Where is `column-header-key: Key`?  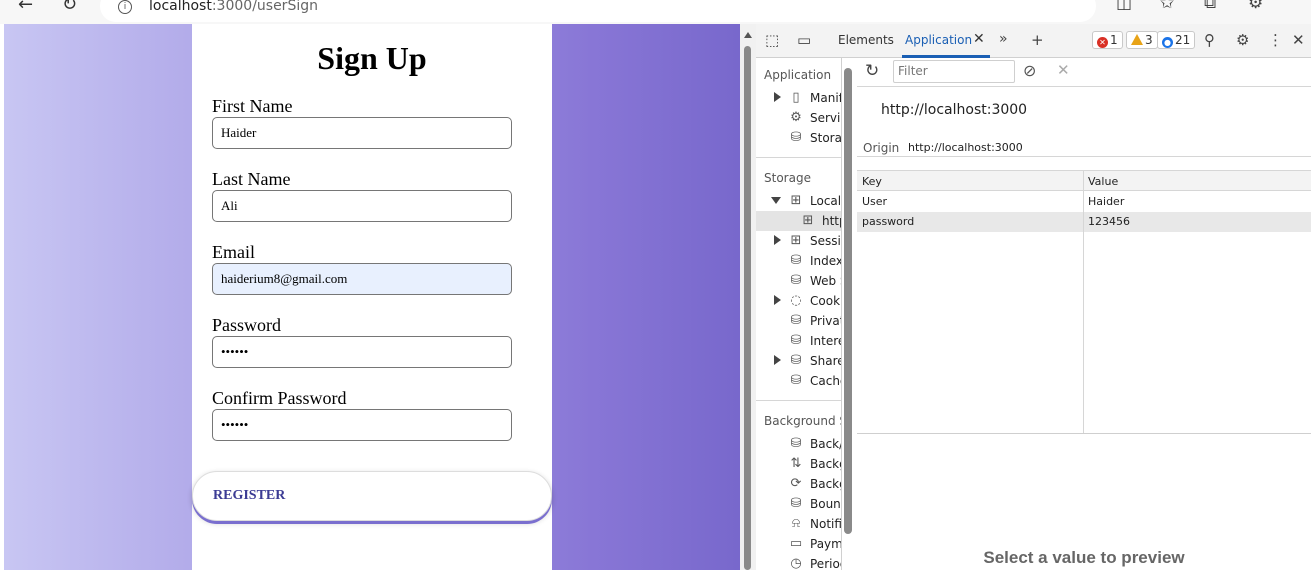
column-header-key: Key is located at coordinates (872, 181).